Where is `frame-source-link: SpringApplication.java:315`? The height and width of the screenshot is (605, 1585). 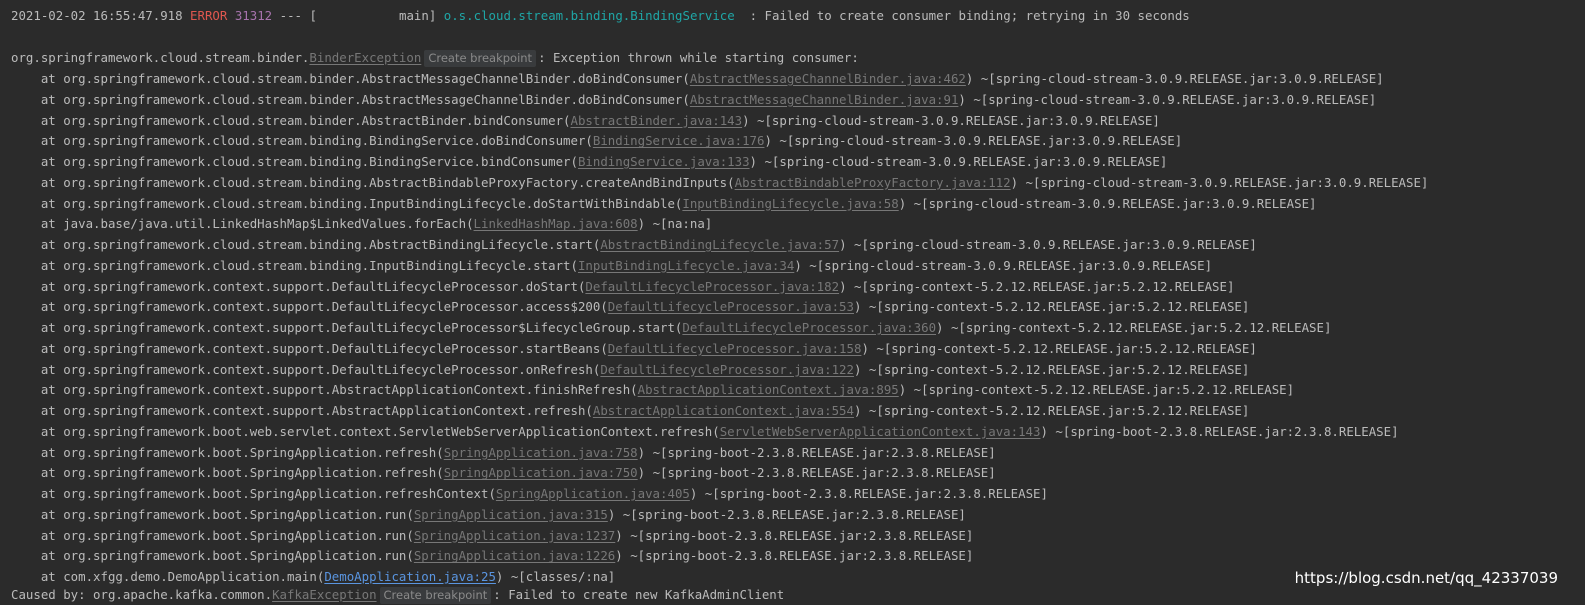 frame-source-link: SpringApplication.java:315 is located at coordinates (511, 514).